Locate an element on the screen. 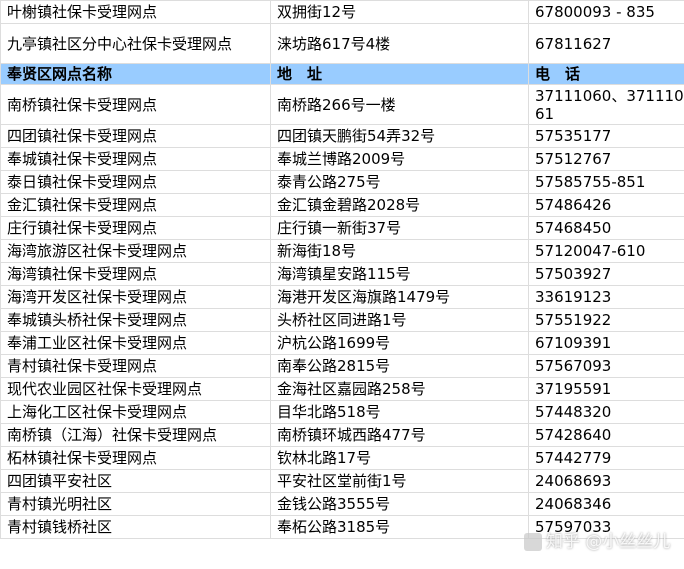 Image resolution: width=684 pixels, height=569 pixels. table-row: 青村镇社保卡受理网点 南奉公路2815号 57567093 is located at coordinates (342, 366).